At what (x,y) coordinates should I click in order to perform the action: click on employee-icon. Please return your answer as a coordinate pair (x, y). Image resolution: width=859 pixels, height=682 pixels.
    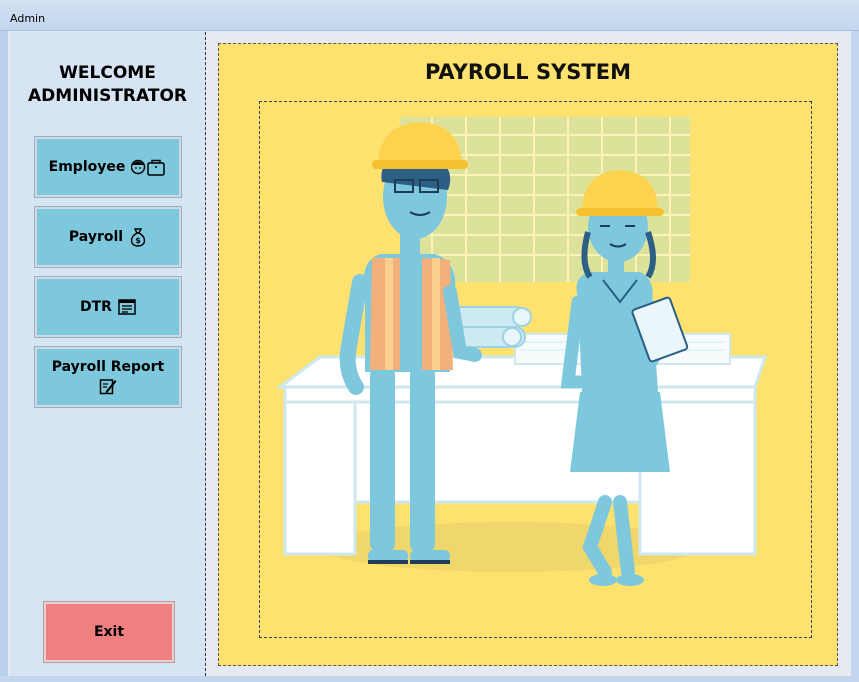
    Looking at the image, I should click on (149, 167).